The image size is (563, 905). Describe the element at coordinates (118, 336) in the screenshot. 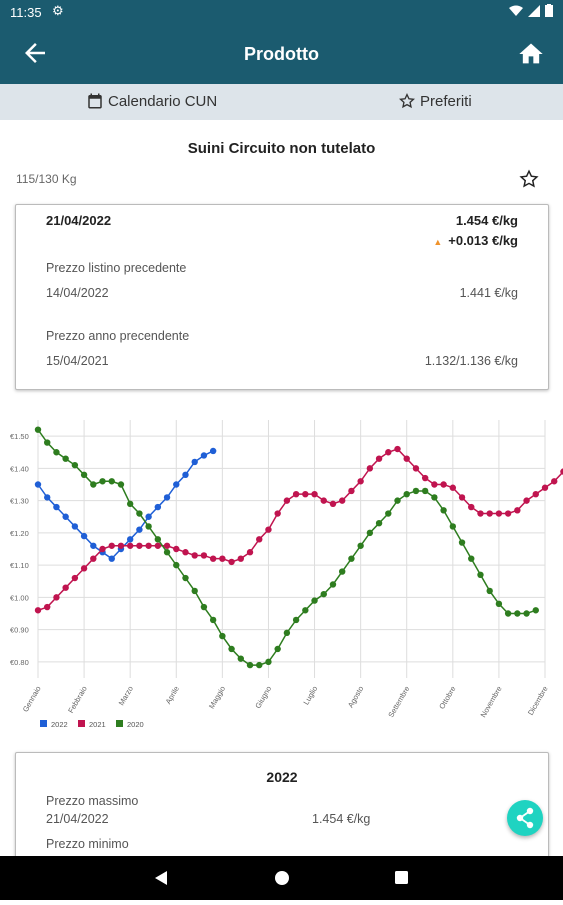

I see `prev-year-label: Prezzo anno precendente` at that location.